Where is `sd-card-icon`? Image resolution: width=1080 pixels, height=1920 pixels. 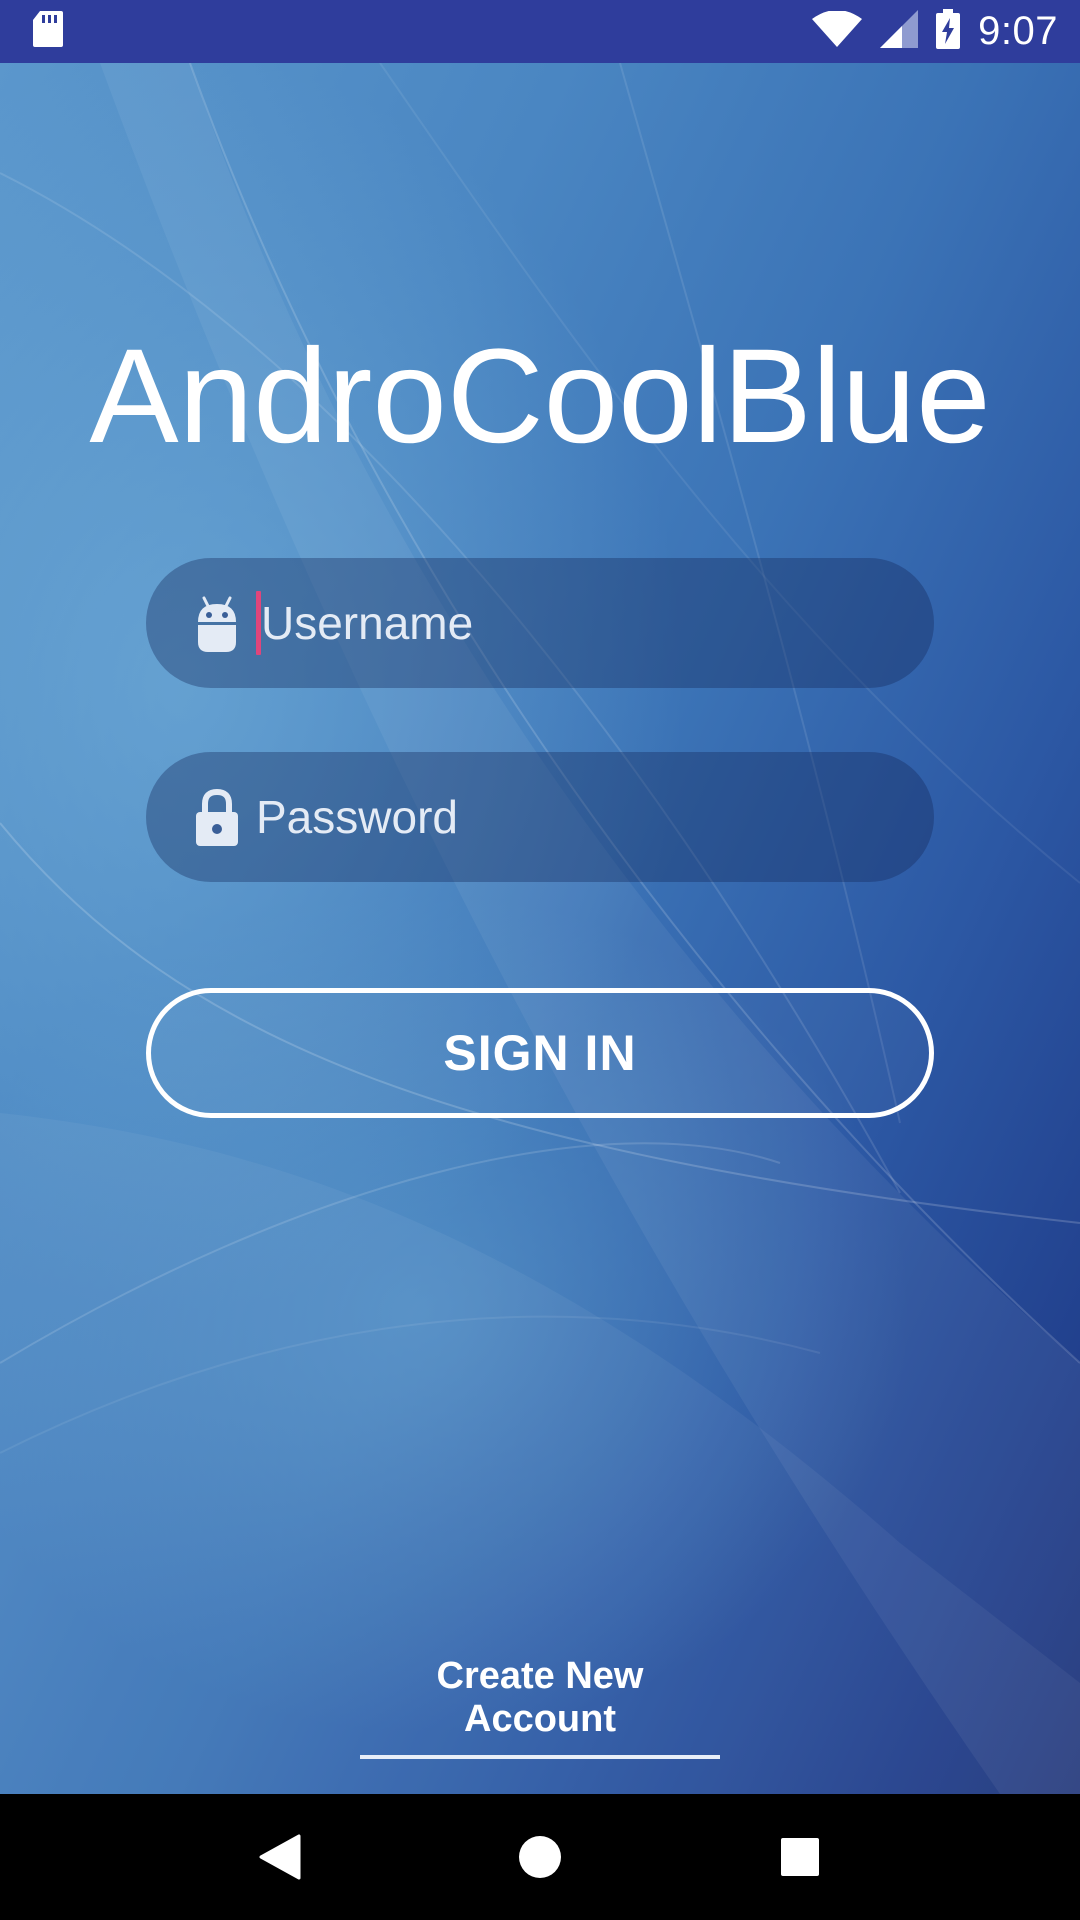
sd-card-icon is located at coordinates (48, 31).